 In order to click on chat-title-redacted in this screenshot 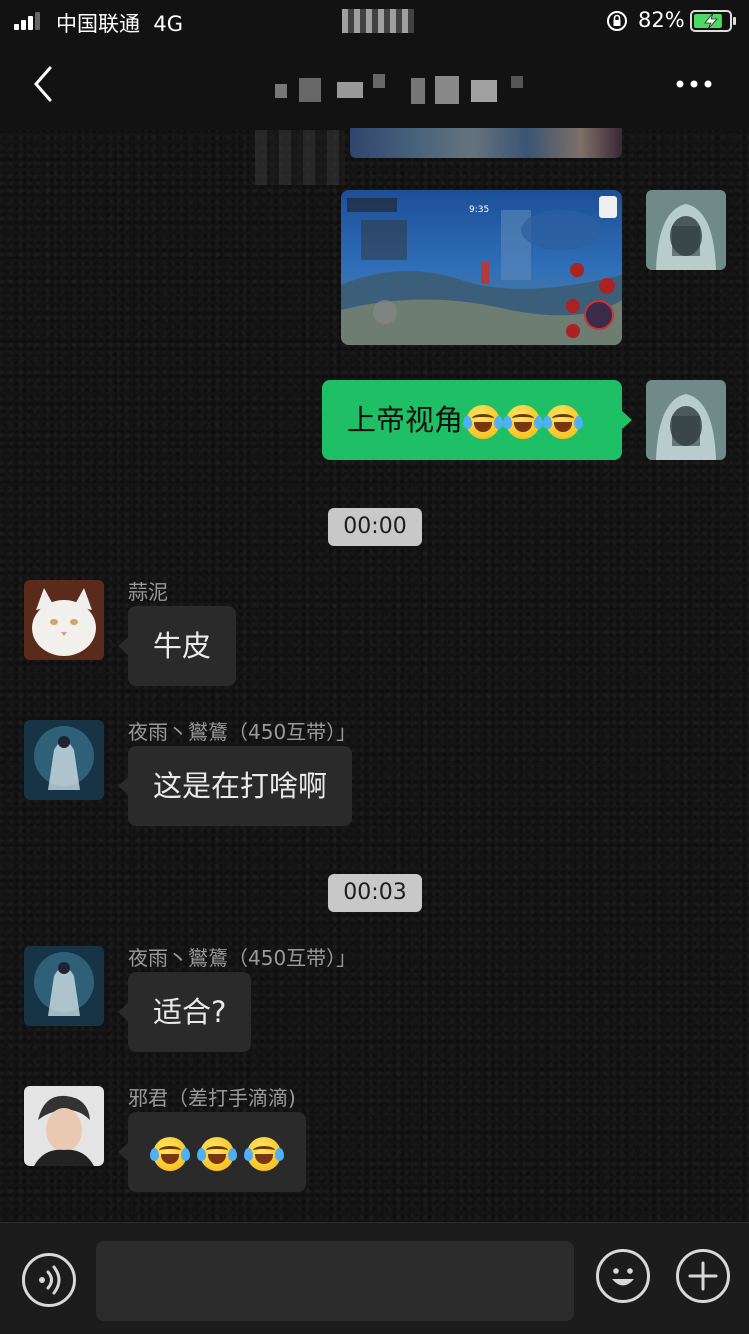, I will do `click(400, 92)`.